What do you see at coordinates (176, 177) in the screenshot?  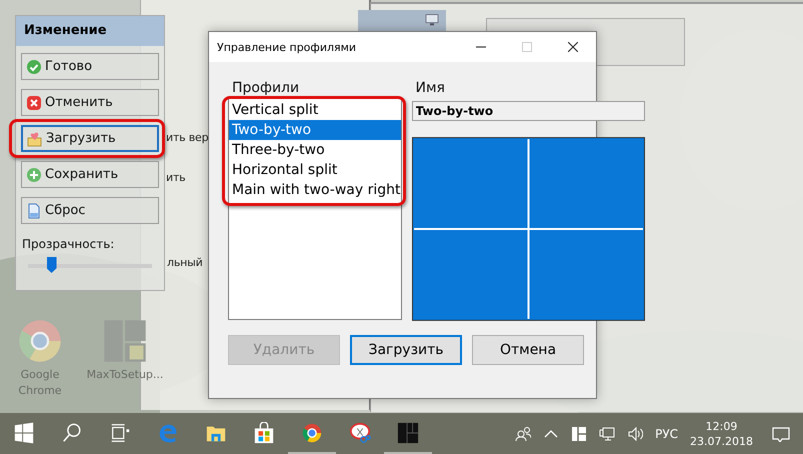 I see `window-text: ить` at bounding box center [176, 177].